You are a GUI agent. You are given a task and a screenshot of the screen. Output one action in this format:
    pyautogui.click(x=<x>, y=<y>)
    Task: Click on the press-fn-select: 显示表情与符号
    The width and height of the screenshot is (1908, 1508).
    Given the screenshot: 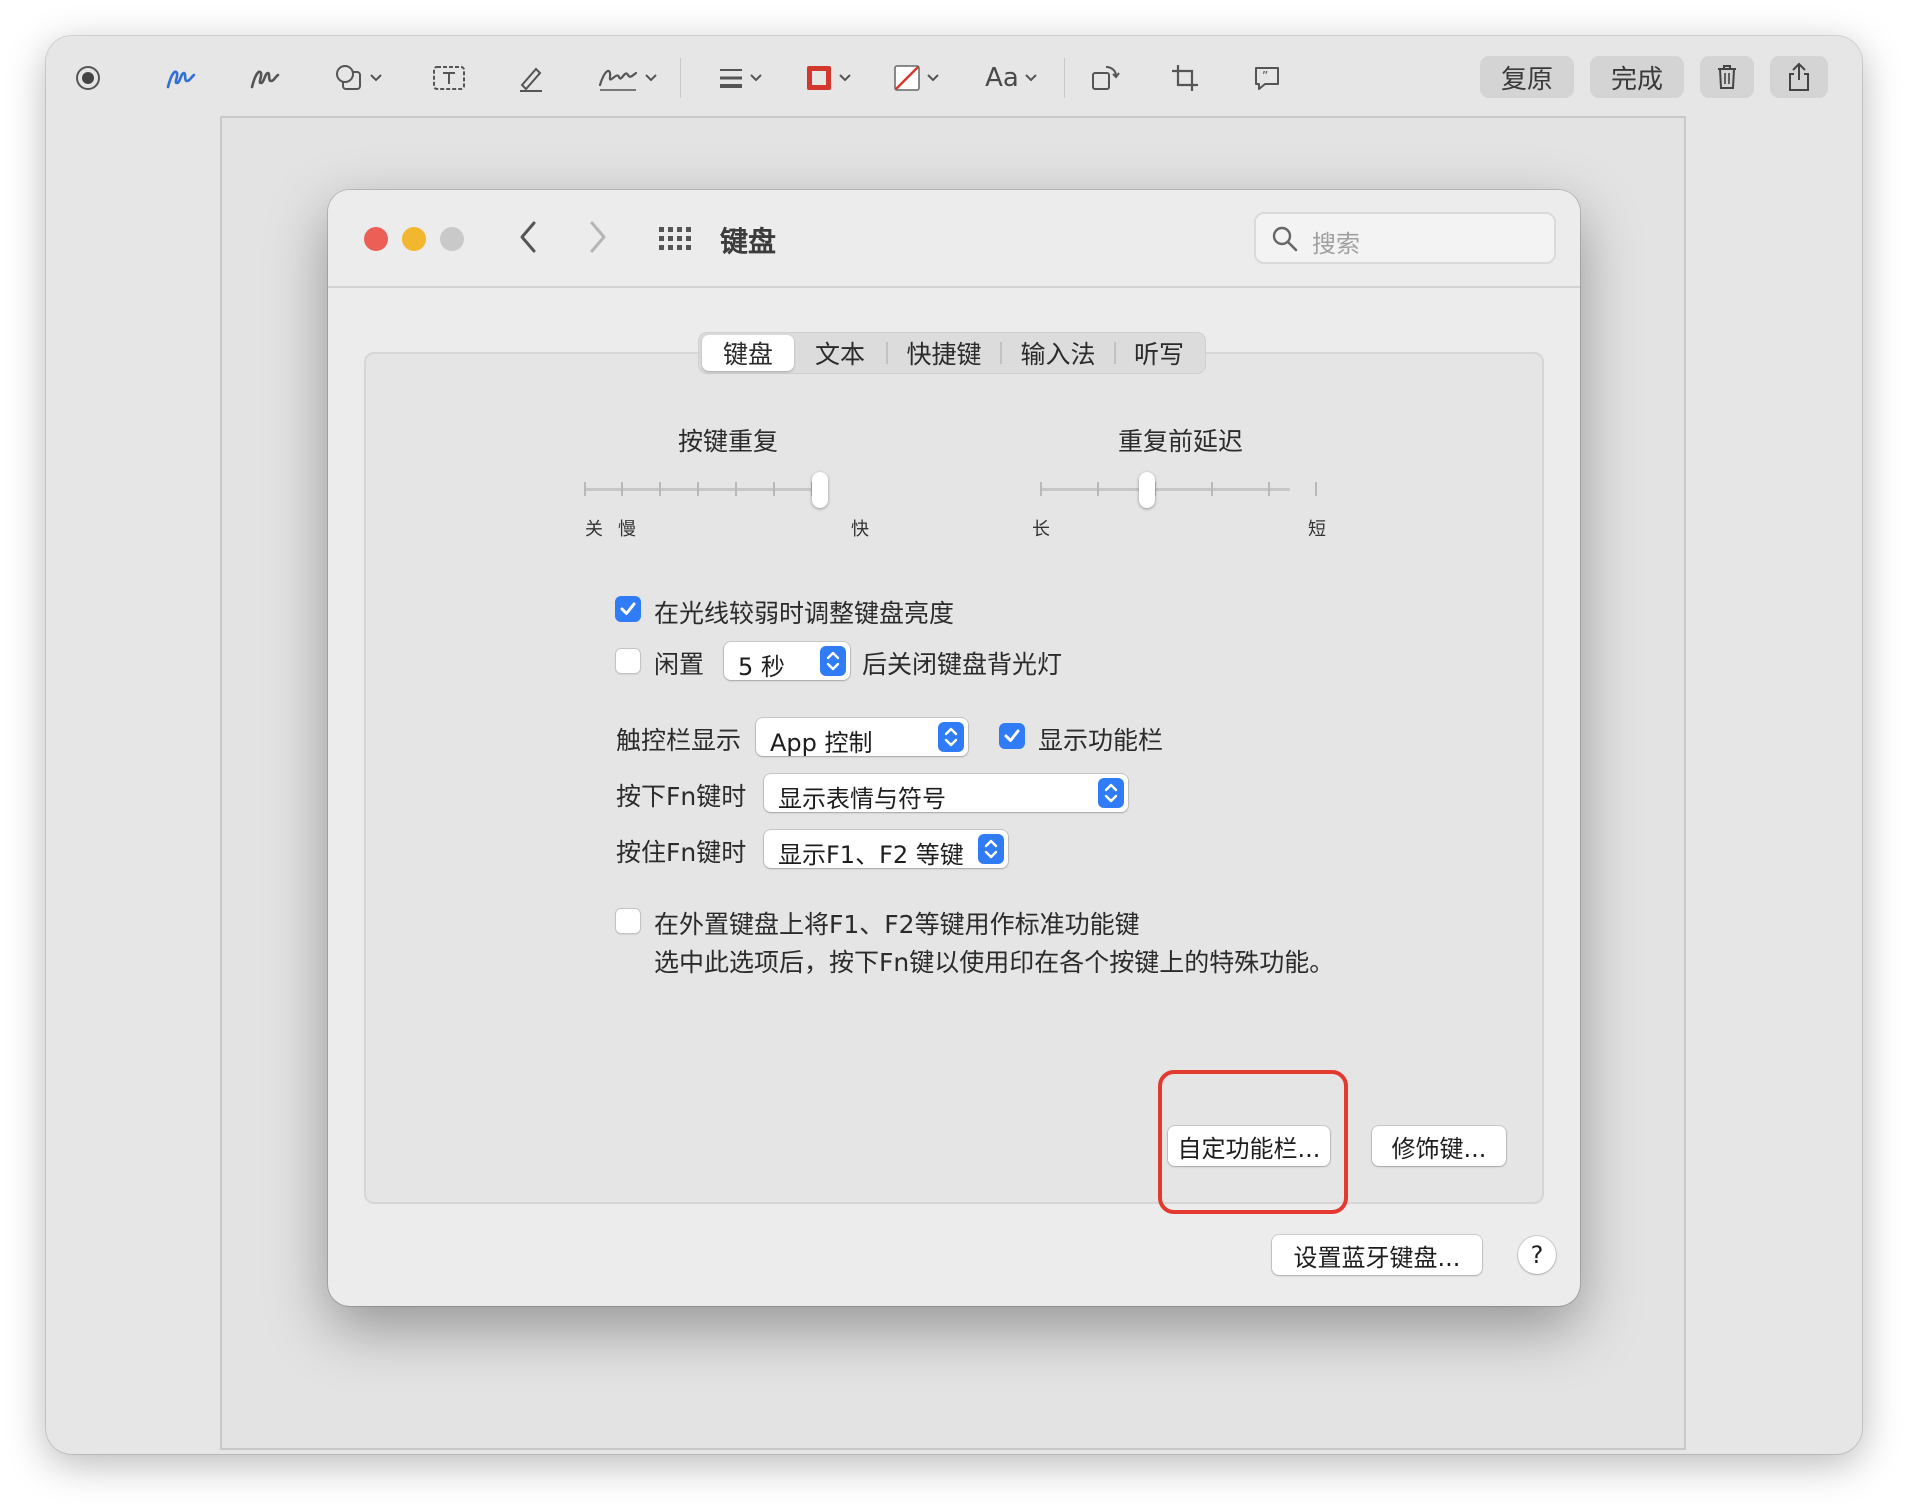 What is the action you would take?
    pyautogui.click(x=946, y=793)
    